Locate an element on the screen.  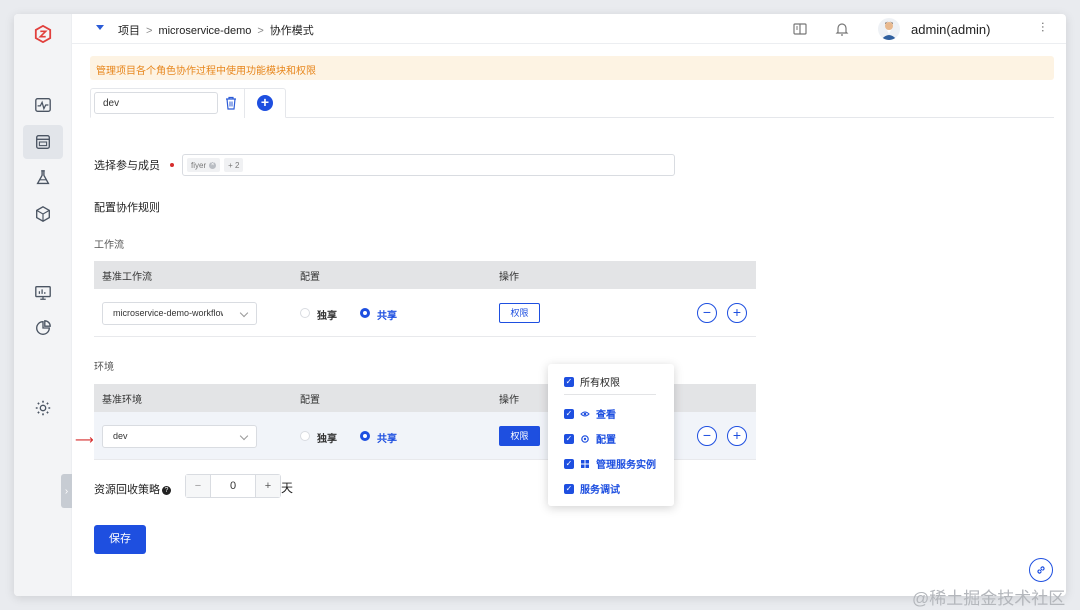
settings-icon is located at coordinates (43, 408).